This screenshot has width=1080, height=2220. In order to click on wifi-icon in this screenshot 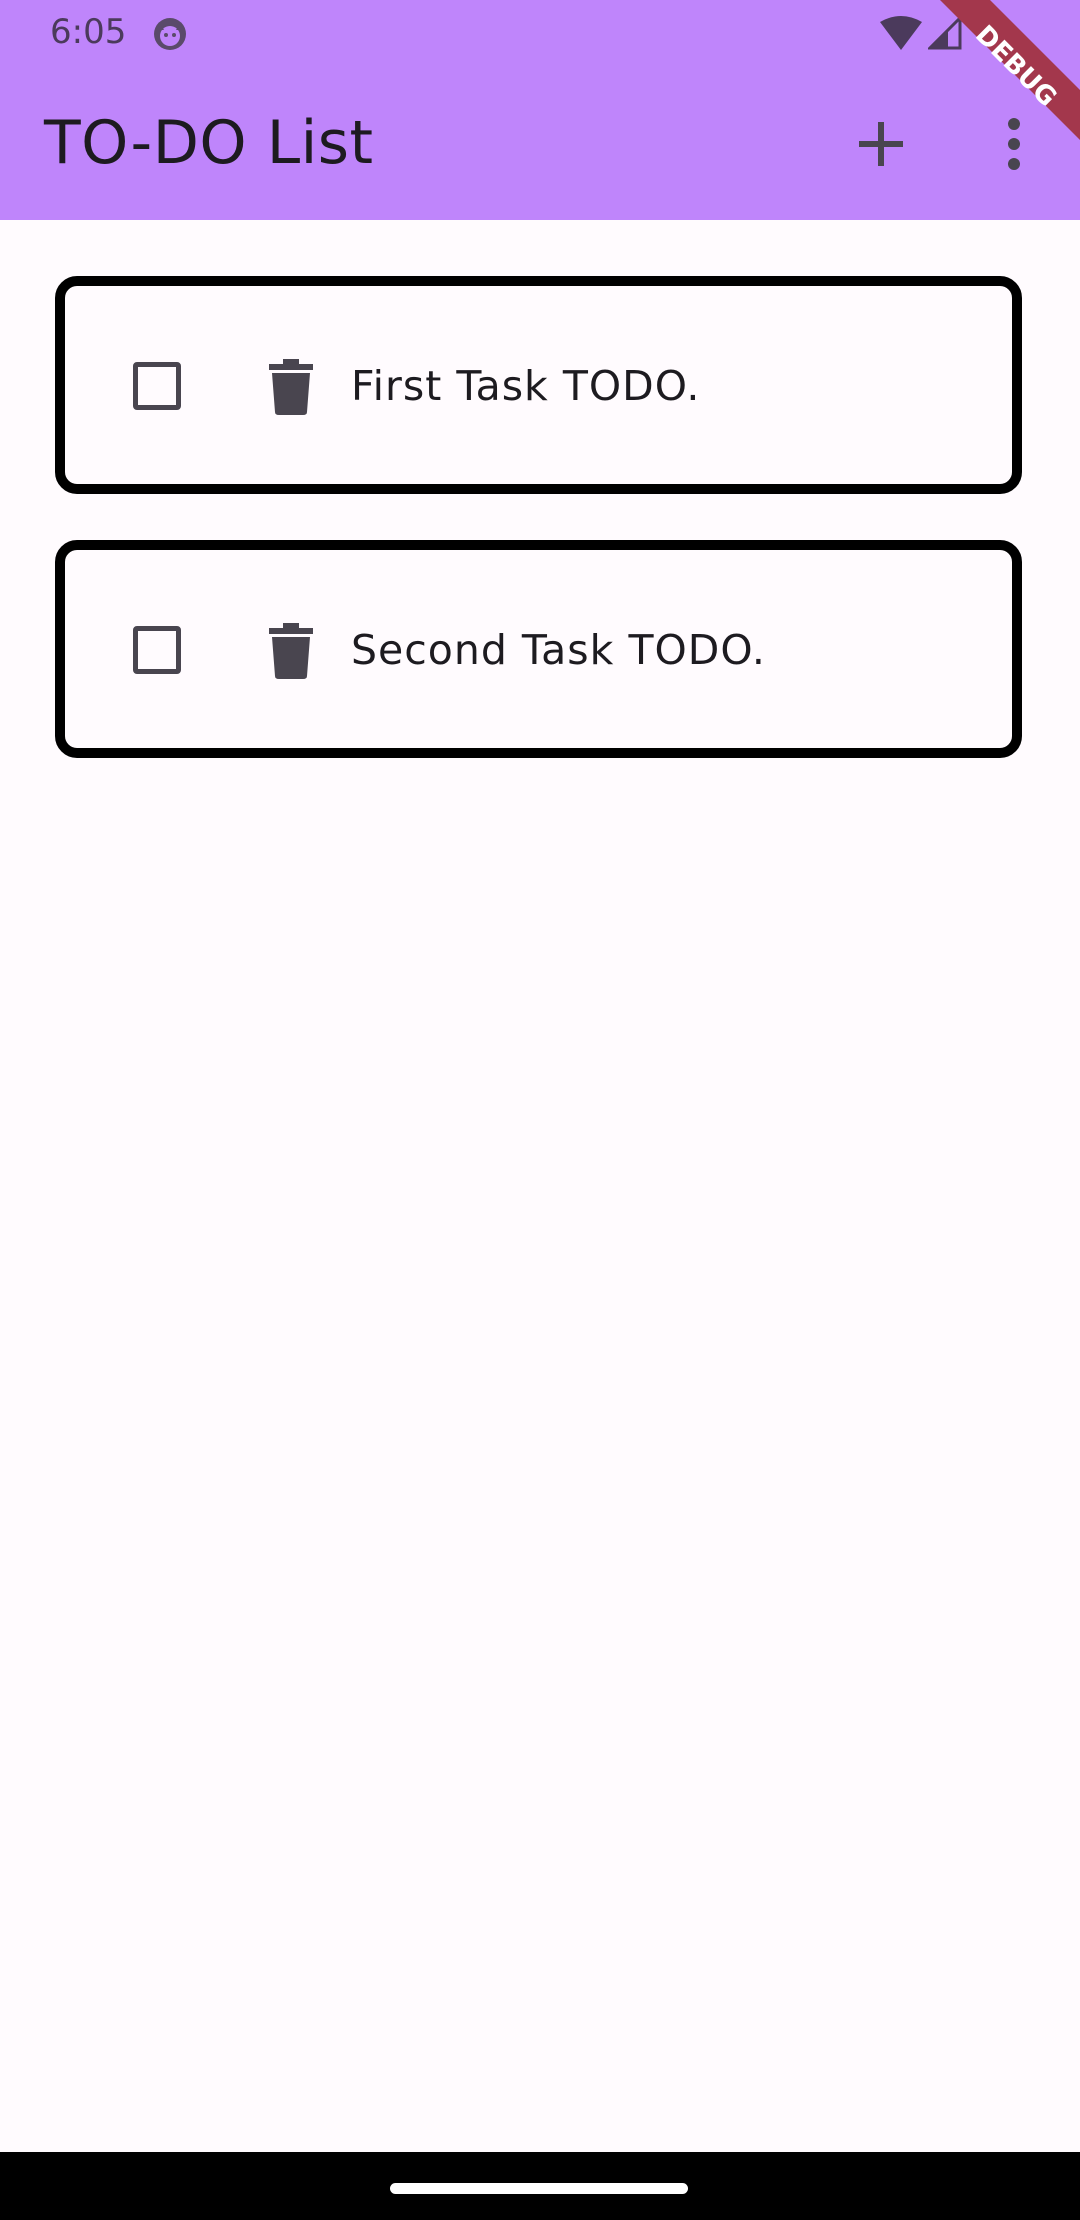, I will do `click(901, 33)`.